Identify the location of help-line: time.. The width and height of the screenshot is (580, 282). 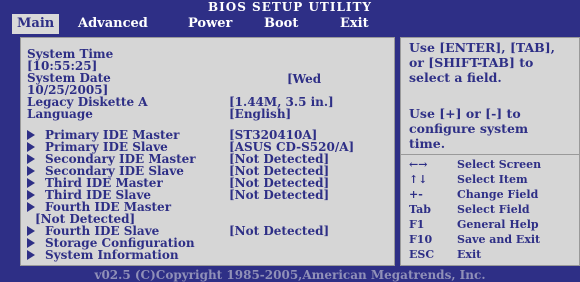
(427, 143).